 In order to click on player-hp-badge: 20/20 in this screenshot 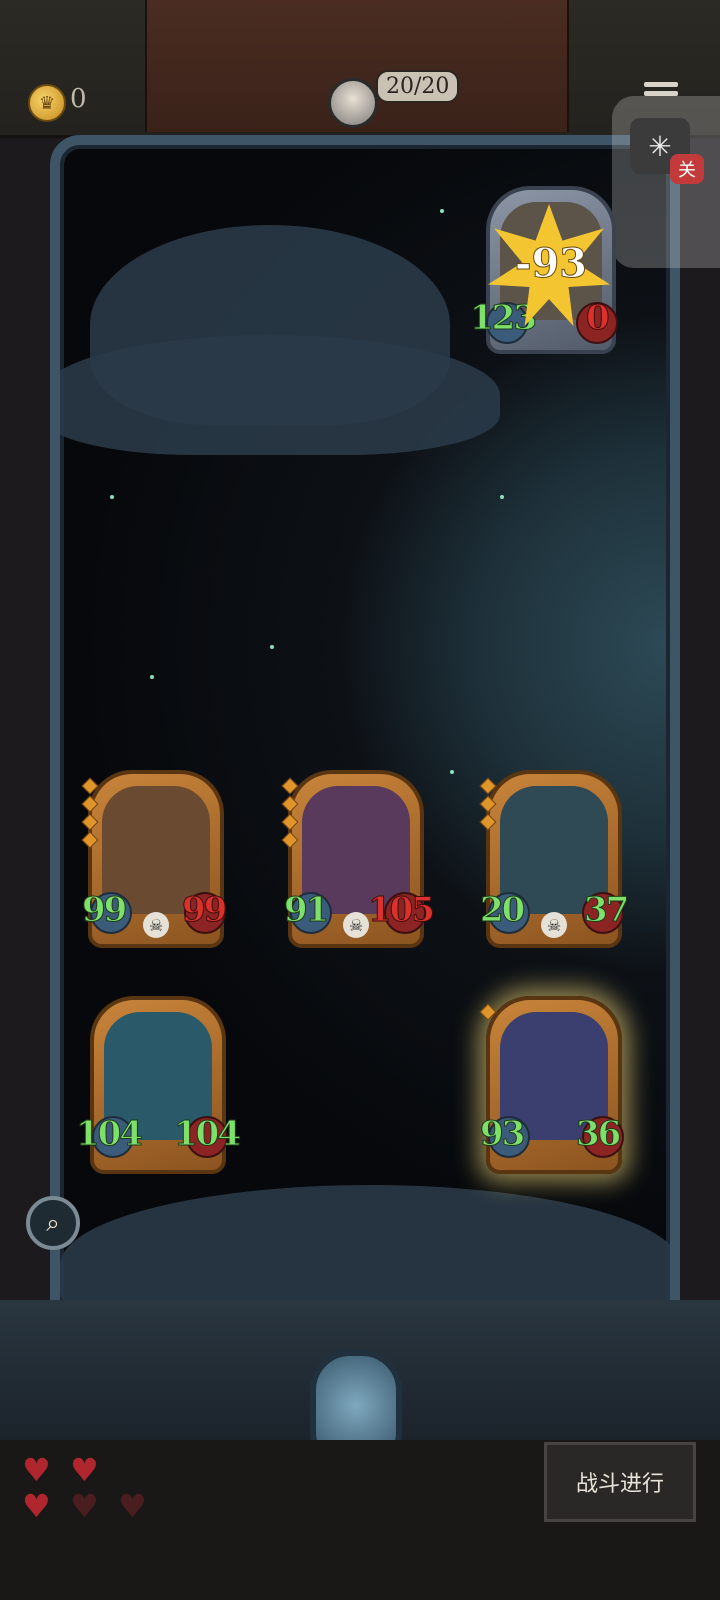, I will do `click(418, 86)`.